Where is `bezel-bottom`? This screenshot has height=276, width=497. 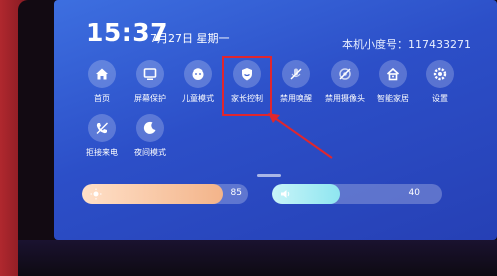
bezel-bottom is located at coordinates (257, 258).